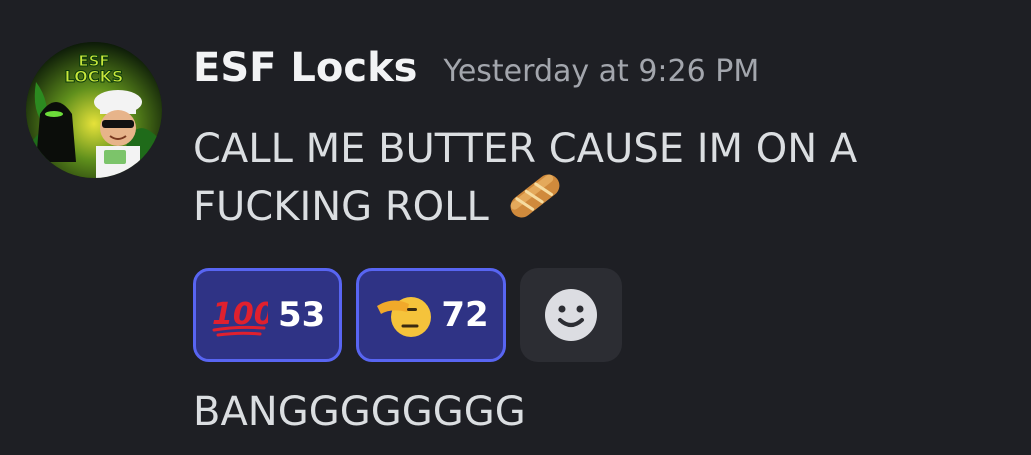 The image size is (1031, 455). I want to click on followup-message: BANGGGGGGGG, so click(359, 412).